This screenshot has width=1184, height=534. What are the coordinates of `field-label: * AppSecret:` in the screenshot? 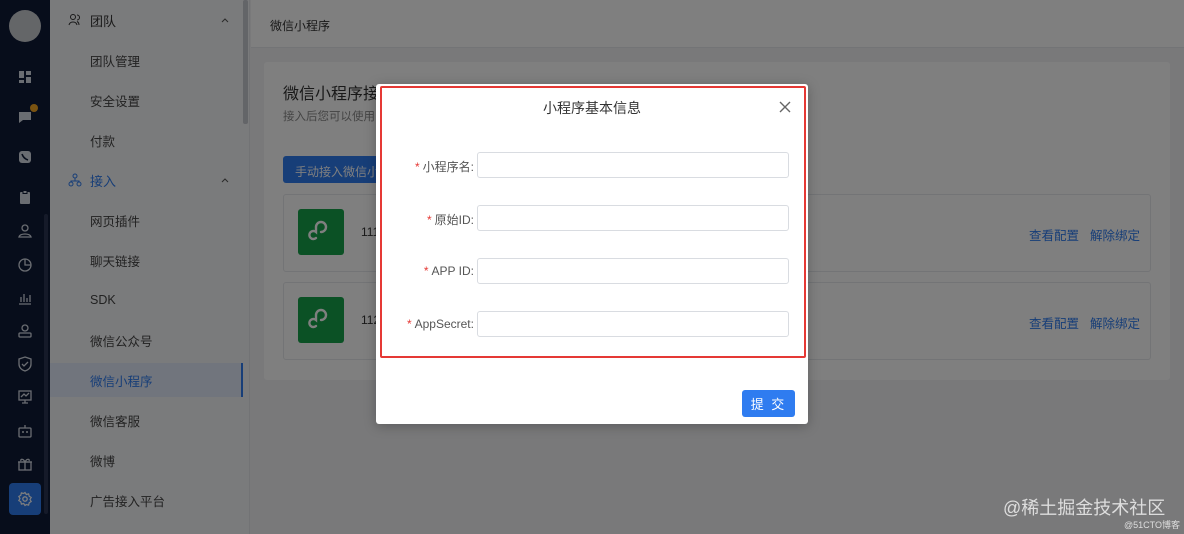 It's located at (440, 324).